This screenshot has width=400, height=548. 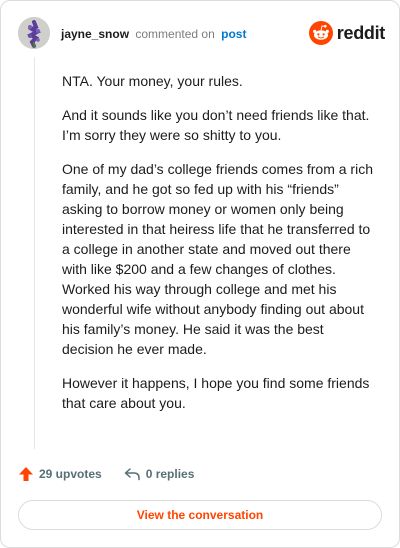 What do you see at coordinates (106, 474) in the screenshot?
I see `comment-footer: 29 upvotes 0 replies` at bounding box center [106, 474].